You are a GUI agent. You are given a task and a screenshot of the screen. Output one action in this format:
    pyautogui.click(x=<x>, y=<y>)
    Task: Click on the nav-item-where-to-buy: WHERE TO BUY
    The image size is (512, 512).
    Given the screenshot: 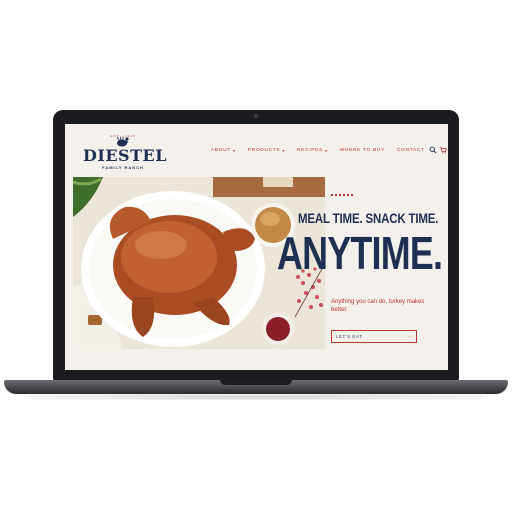 What is the action you would take?
    pyautogui.click(x=362, y=150)
    